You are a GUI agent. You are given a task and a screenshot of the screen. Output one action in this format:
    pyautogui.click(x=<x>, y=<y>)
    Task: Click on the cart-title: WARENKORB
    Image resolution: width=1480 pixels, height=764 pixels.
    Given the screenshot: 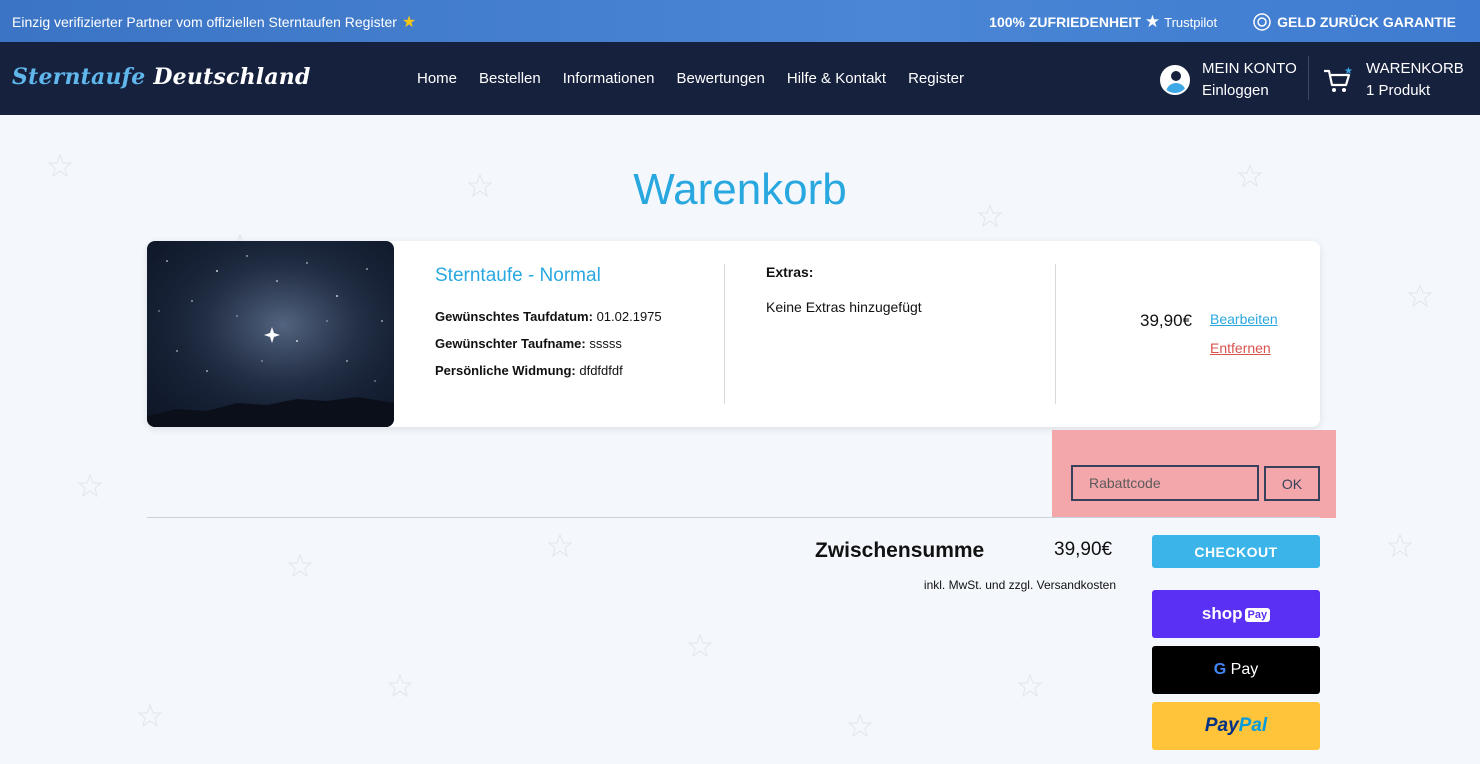 What is the action you would take?
    pyautogui.click(x=1415, y=68)
    